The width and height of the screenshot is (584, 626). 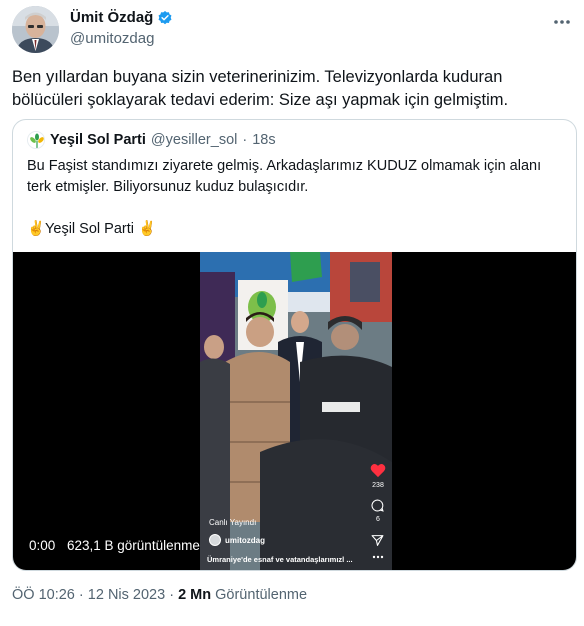 I want to click on quoted-timestamp: 18s, so click(x=263, y=140).